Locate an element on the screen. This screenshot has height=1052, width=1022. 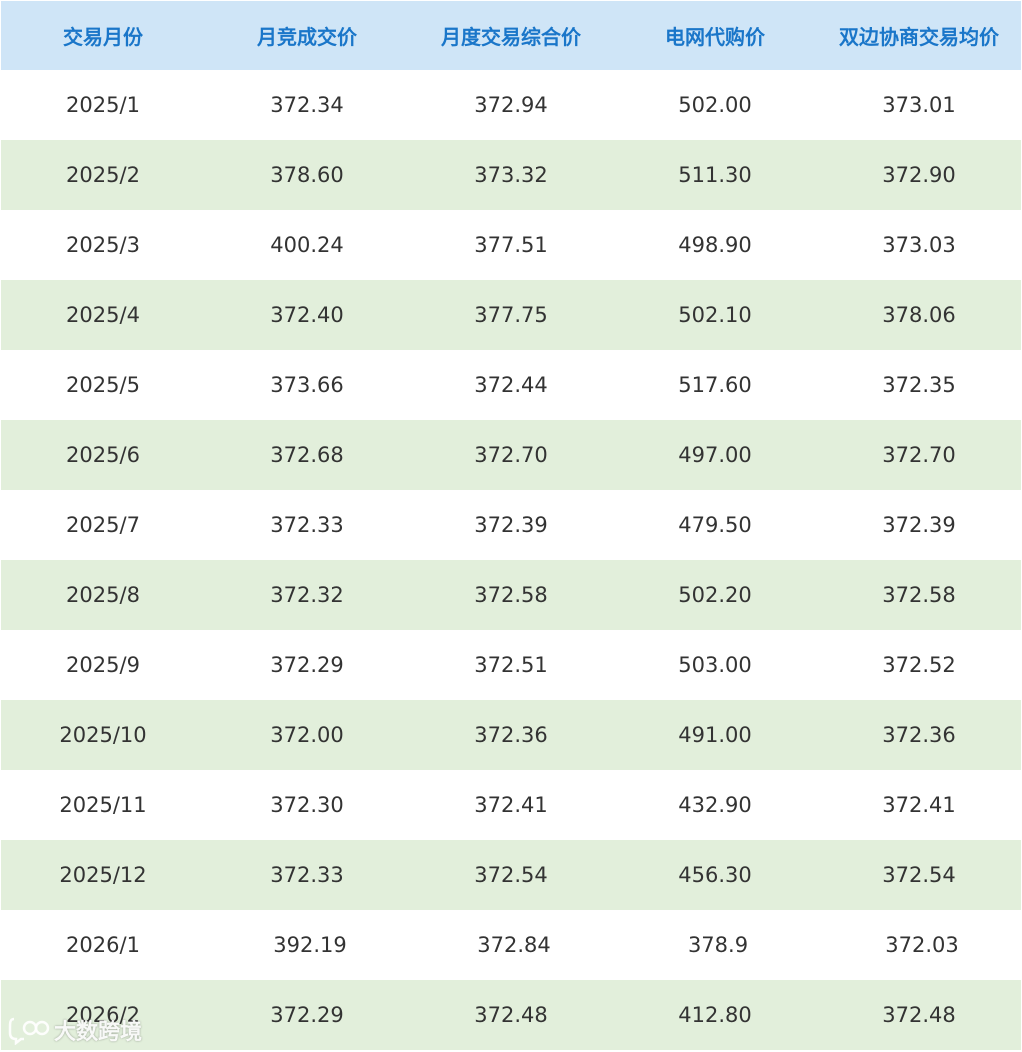
cell-bilateral-price: 372.58 is located at coordinates (919, 595).